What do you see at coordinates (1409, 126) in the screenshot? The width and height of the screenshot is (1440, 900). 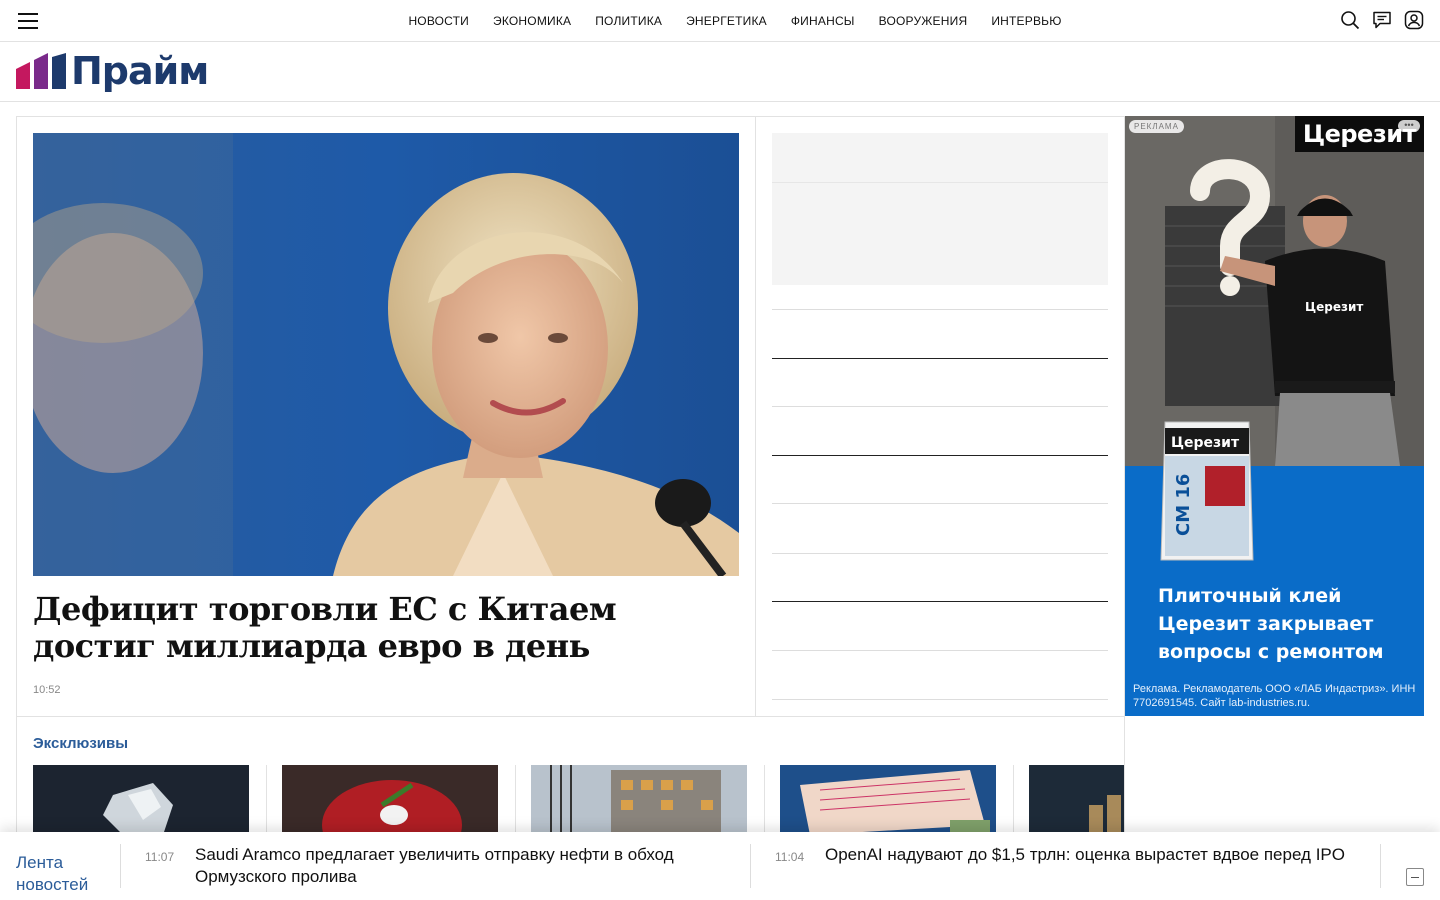 I see `ad-options-icon: •••` at bounding box center [1409, 126].